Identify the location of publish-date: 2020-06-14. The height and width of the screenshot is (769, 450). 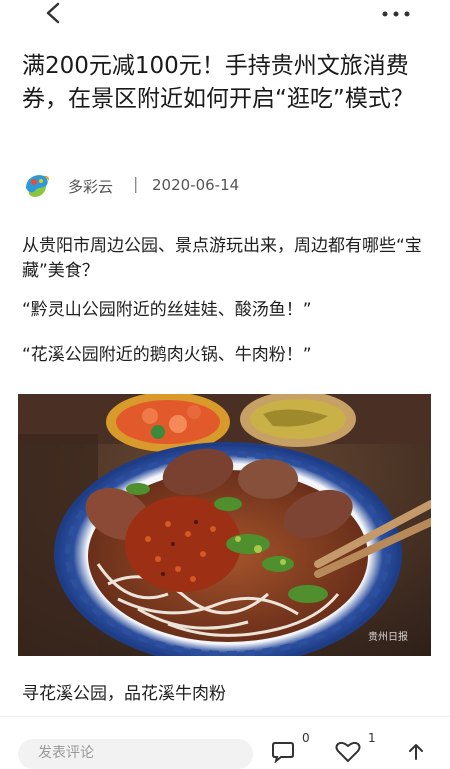
(196, 185).